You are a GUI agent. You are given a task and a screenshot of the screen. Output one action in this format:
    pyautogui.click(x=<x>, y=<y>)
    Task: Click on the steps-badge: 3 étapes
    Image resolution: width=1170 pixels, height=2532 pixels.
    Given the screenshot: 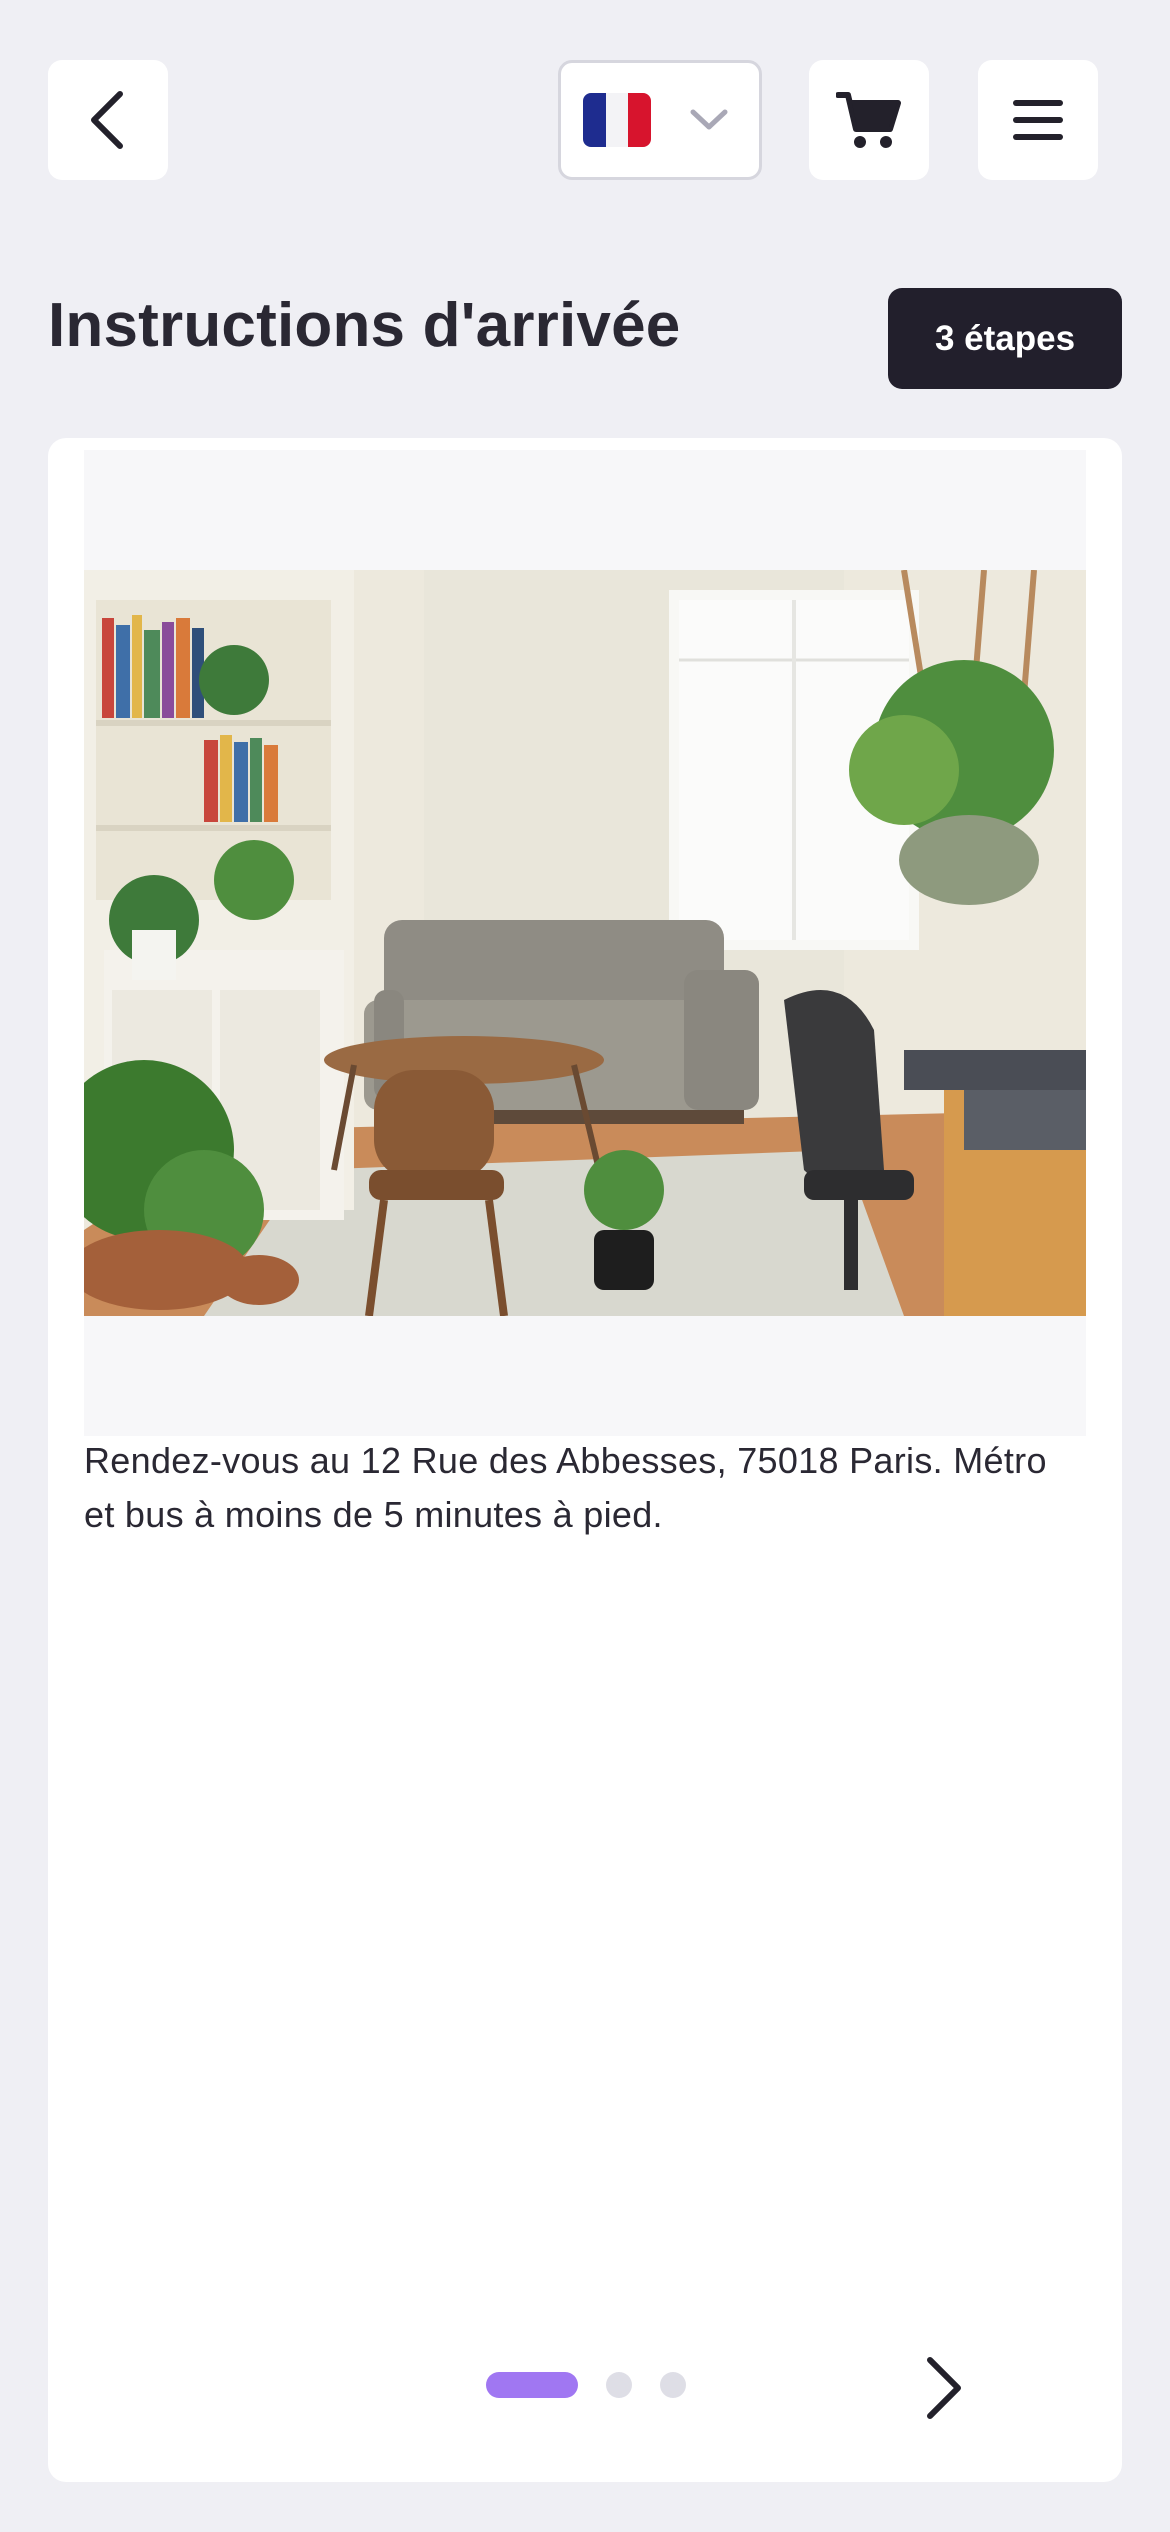 What is the action you would take?
    pyautogui.click(x=1005, y=338)
    